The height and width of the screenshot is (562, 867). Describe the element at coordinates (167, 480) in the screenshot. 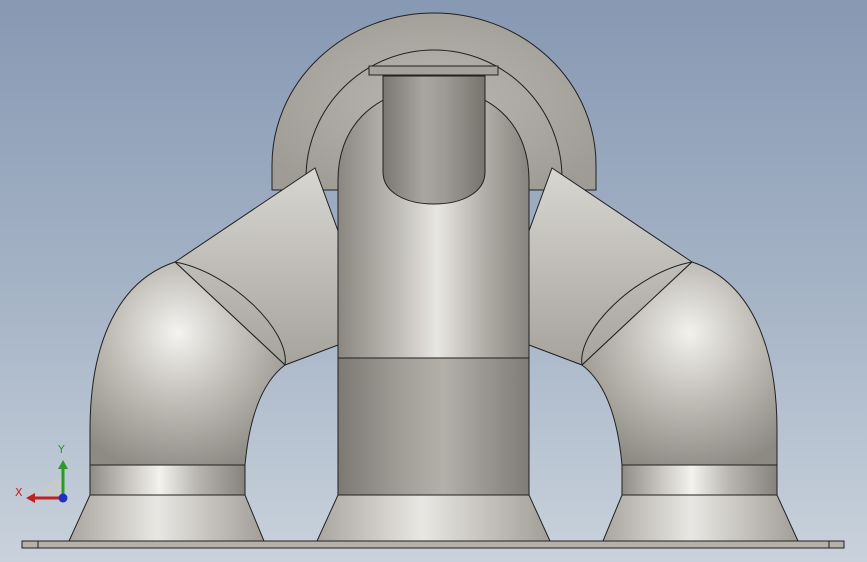

I see `left-pipe-band` at that location.